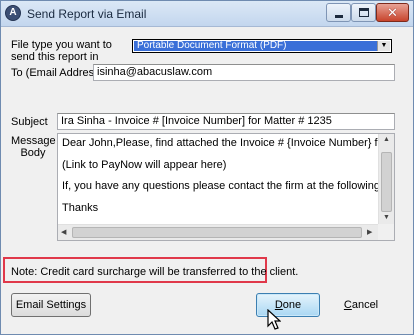  I want to click on dropdown-arrow-icon: ▼, so click(383, 46).